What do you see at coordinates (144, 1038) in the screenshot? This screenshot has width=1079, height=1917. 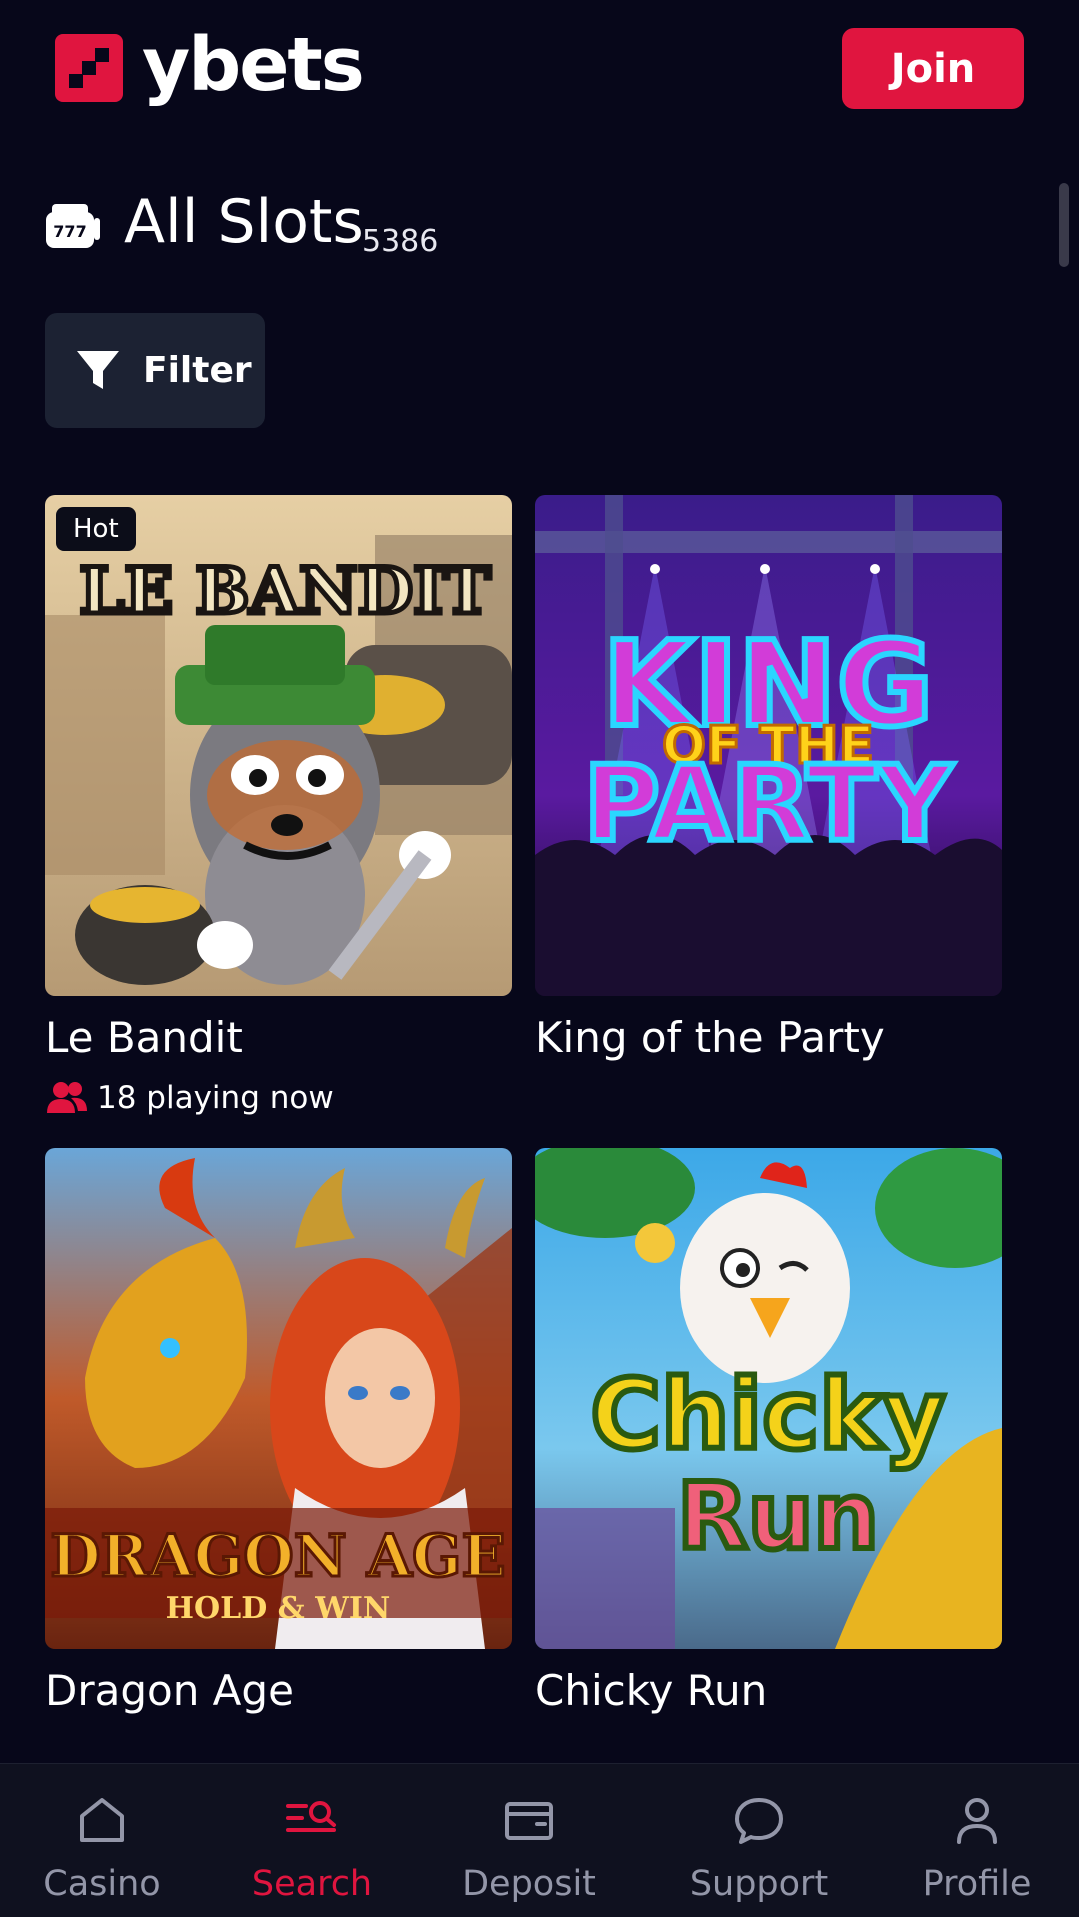 I see `game-title: Le Bandit` at bounding box center [144, 1038].